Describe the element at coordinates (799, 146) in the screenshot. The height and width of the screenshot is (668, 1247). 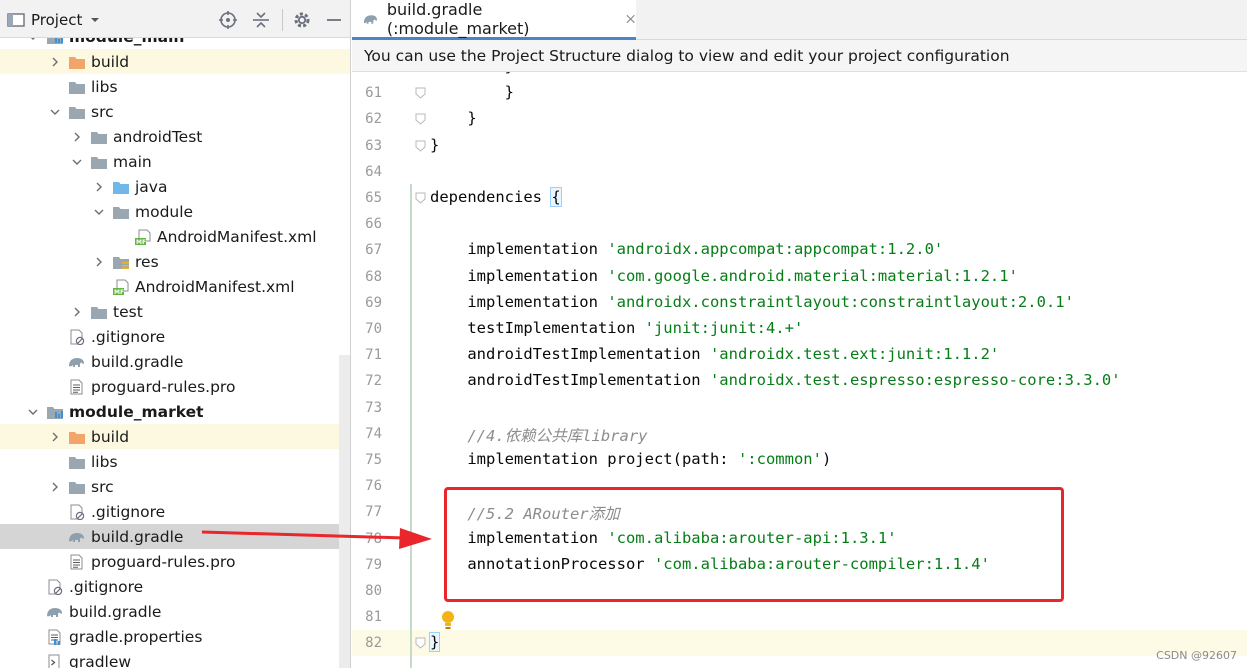
I see `code-line: 63}` at that location.